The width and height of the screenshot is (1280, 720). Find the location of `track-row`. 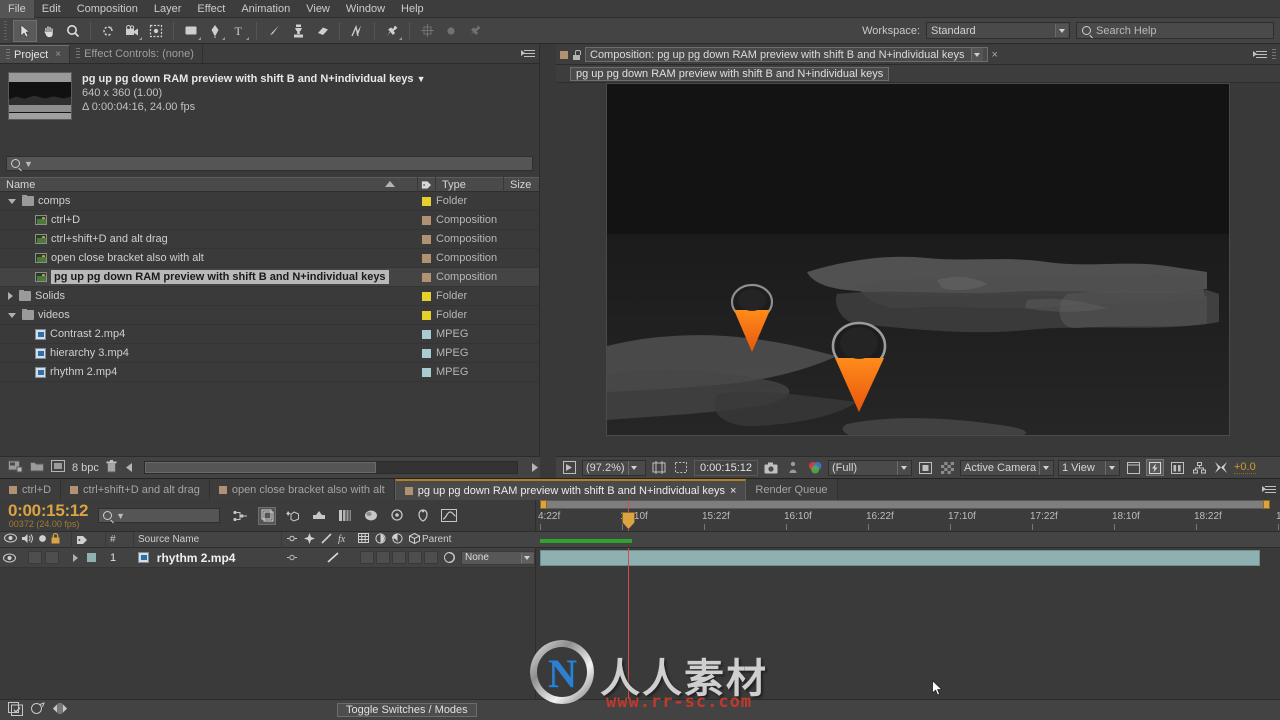

track-row is located at coordinates (908, 558).